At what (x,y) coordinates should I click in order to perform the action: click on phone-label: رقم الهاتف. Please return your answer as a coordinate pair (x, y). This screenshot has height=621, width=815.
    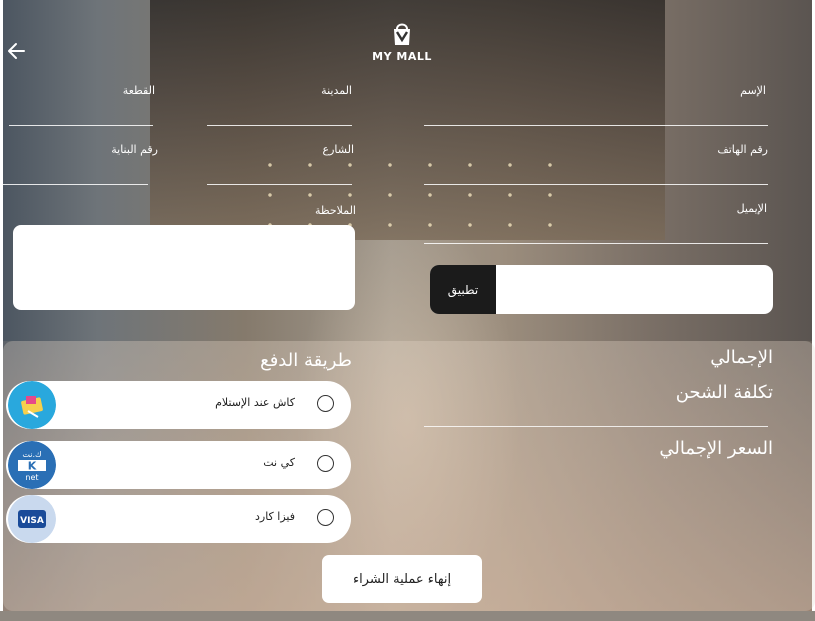
    Looking at the image, I should click on (742, 149).